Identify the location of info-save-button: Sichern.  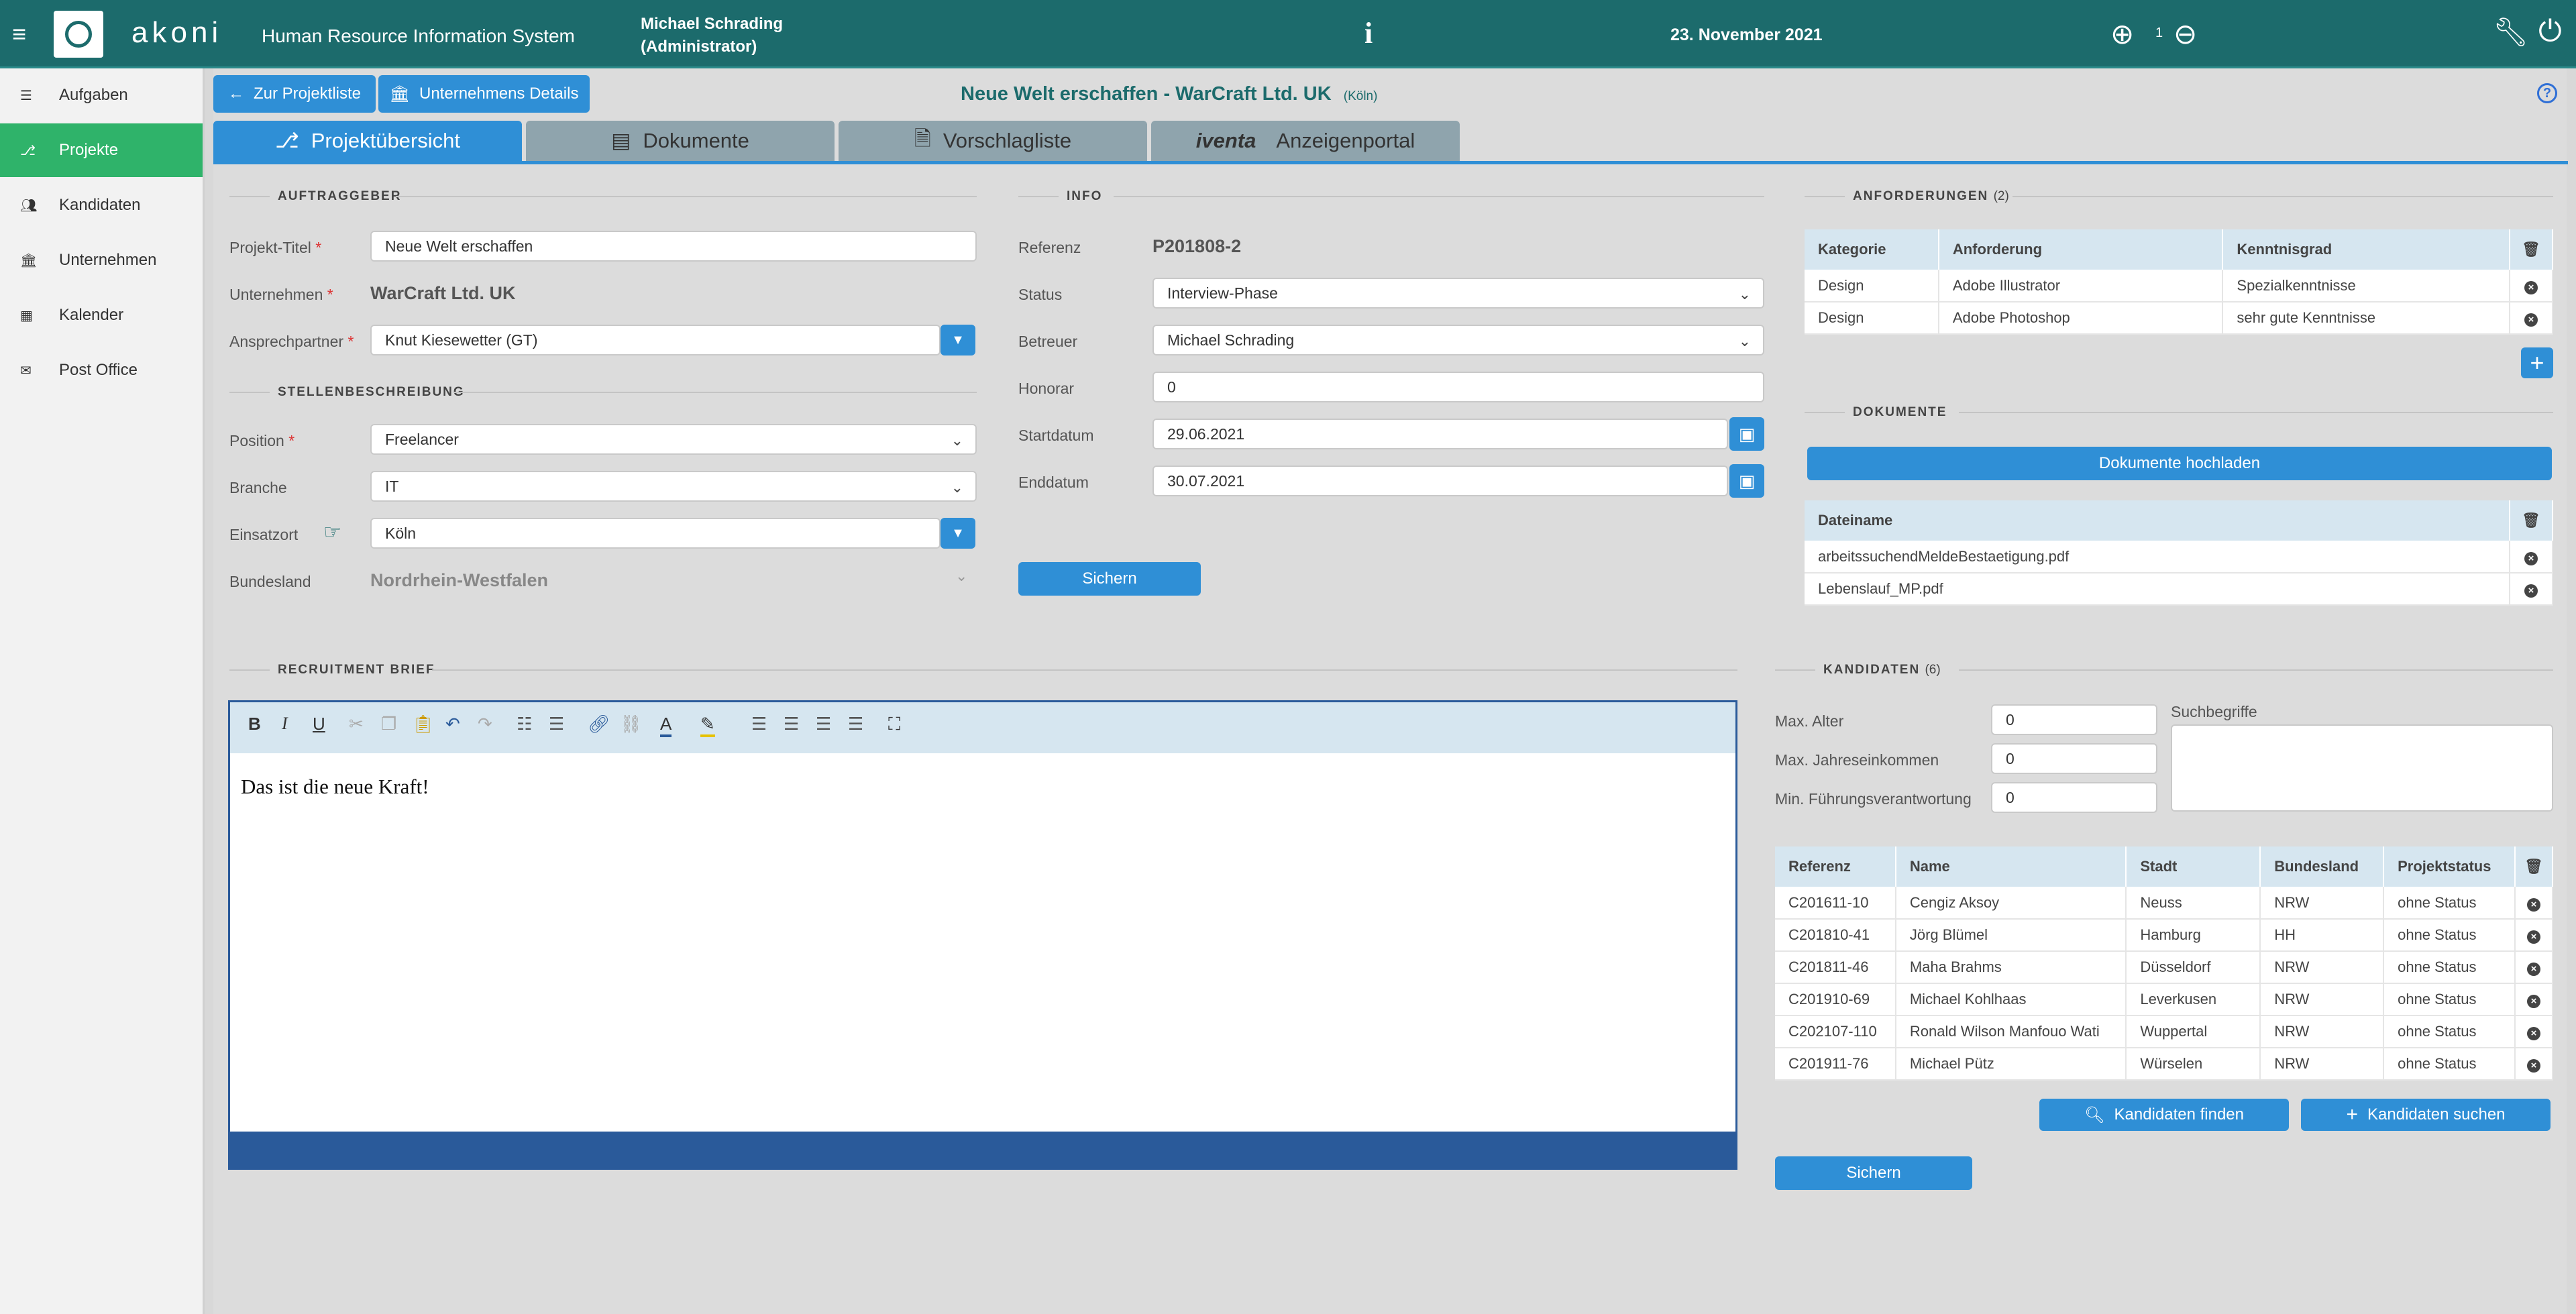
(1109, 579).